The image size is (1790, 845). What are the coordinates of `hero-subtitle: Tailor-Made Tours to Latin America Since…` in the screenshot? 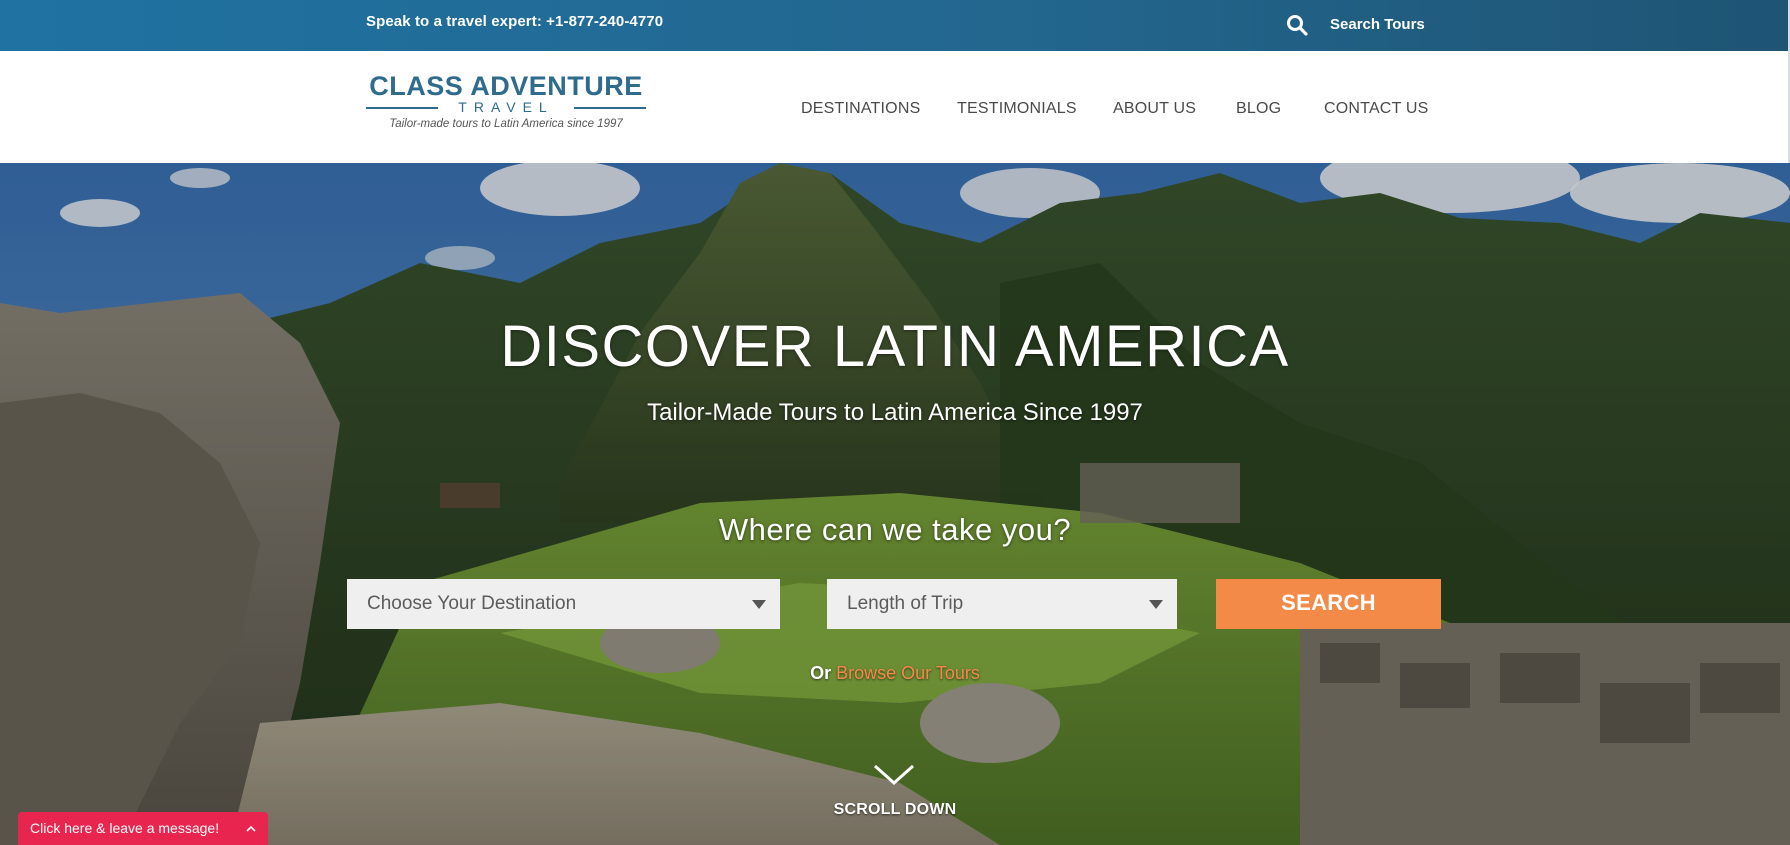 It's located at (895, 412).